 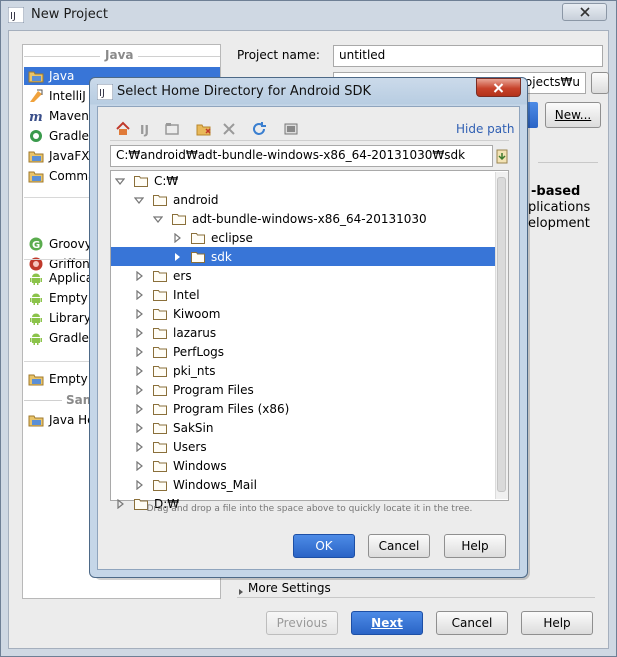 What do you see at coordinates (303, 446) in the screenshot?
I see `tree-node: Users` at bounding box center [303, 446].